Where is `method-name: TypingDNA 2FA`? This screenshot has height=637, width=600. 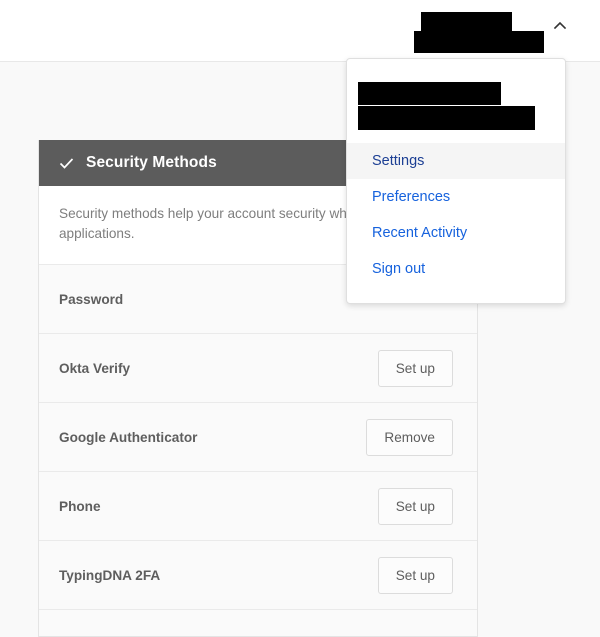
method-name: TypingDNA 2FA is located at coordinates (110, 575).